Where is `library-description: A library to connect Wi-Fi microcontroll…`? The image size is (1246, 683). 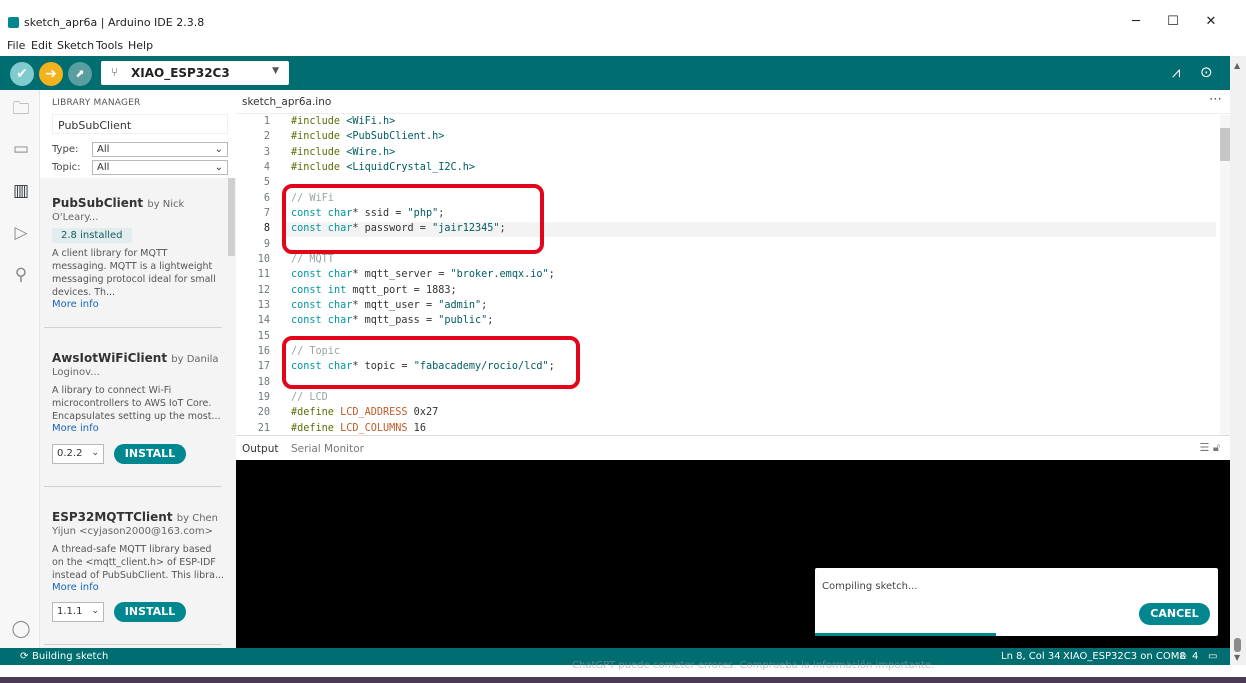
library-description: A library to connect Wi-Fi microcontroll… is located at coordinates (136, 403).